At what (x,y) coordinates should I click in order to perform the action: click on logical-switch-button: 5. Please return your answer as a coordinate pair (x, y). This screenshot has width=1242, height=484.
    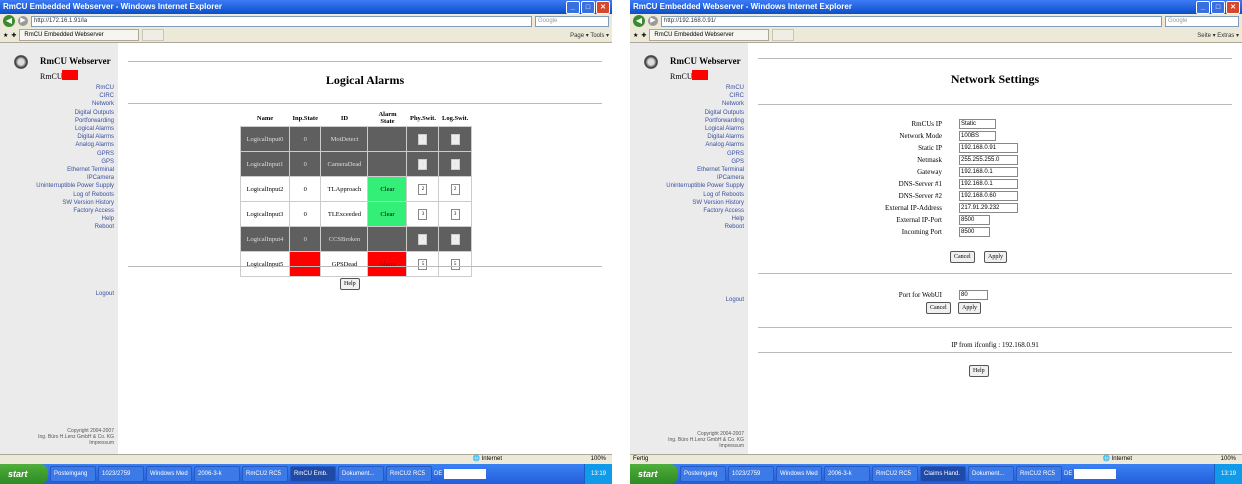
    Looking at the image, I should click on (455, 264).